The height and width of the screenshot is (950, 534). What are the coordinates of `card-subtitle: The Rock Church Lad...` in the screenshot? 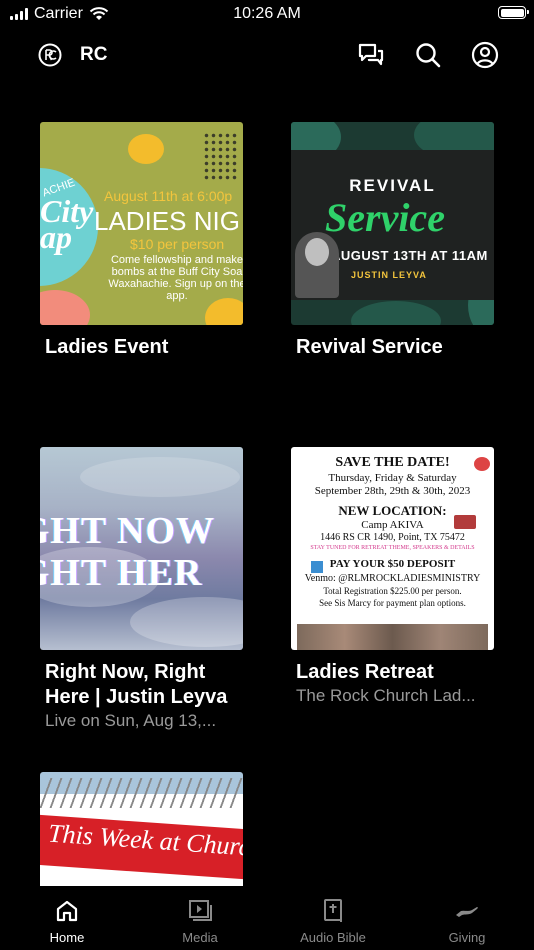 It's located at (386, 695).